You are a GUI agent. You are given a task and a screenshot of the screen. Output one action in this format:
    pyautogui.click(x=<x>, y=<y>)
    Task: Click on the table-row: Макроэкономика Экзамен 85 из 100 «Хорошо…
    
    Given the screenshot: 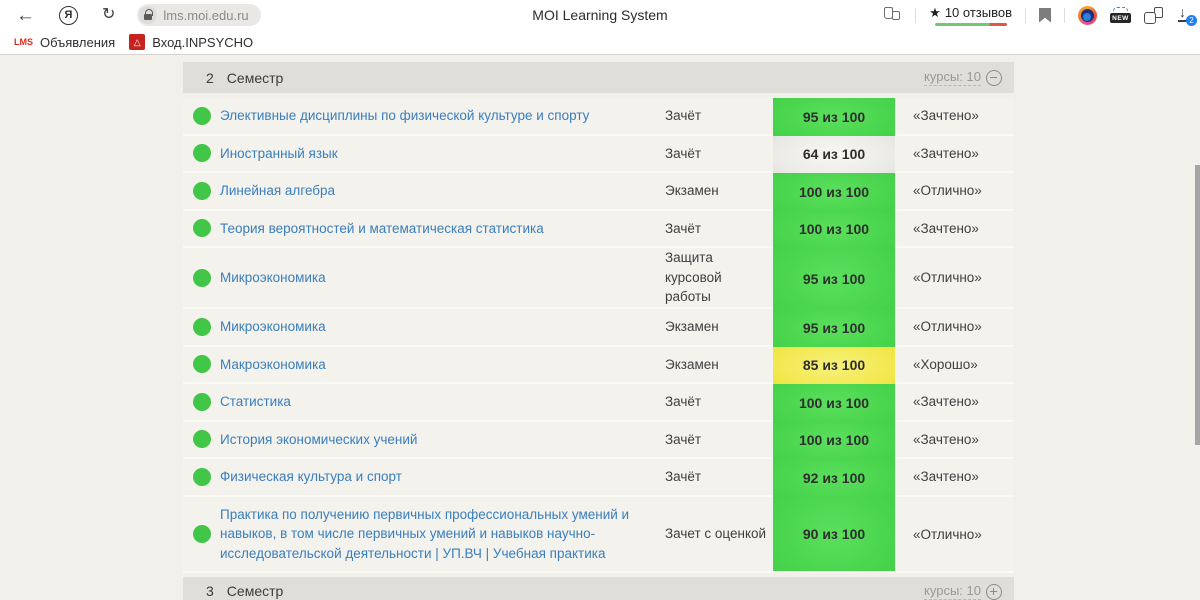 What is the action you would take?
    pyautogui.click(x=598, y=365)
    